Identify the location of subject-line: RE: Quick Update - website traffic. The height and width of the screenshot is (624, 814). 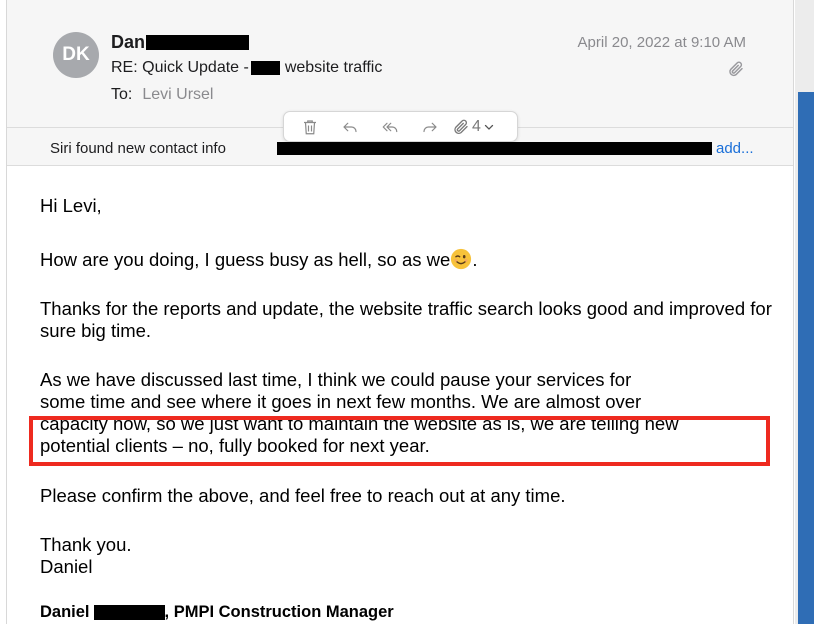
(246, 68).